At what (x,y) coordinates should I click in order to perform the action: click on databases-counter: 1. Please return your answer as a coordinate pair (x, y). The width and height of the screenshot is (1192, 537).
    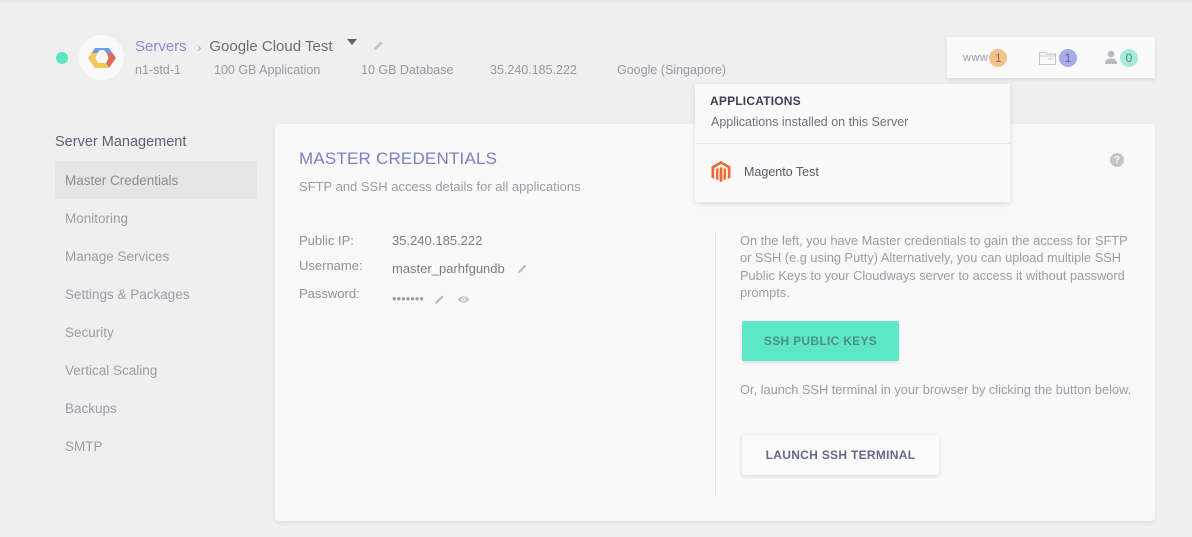
    Looking at the image, I should click on (1058, 57).